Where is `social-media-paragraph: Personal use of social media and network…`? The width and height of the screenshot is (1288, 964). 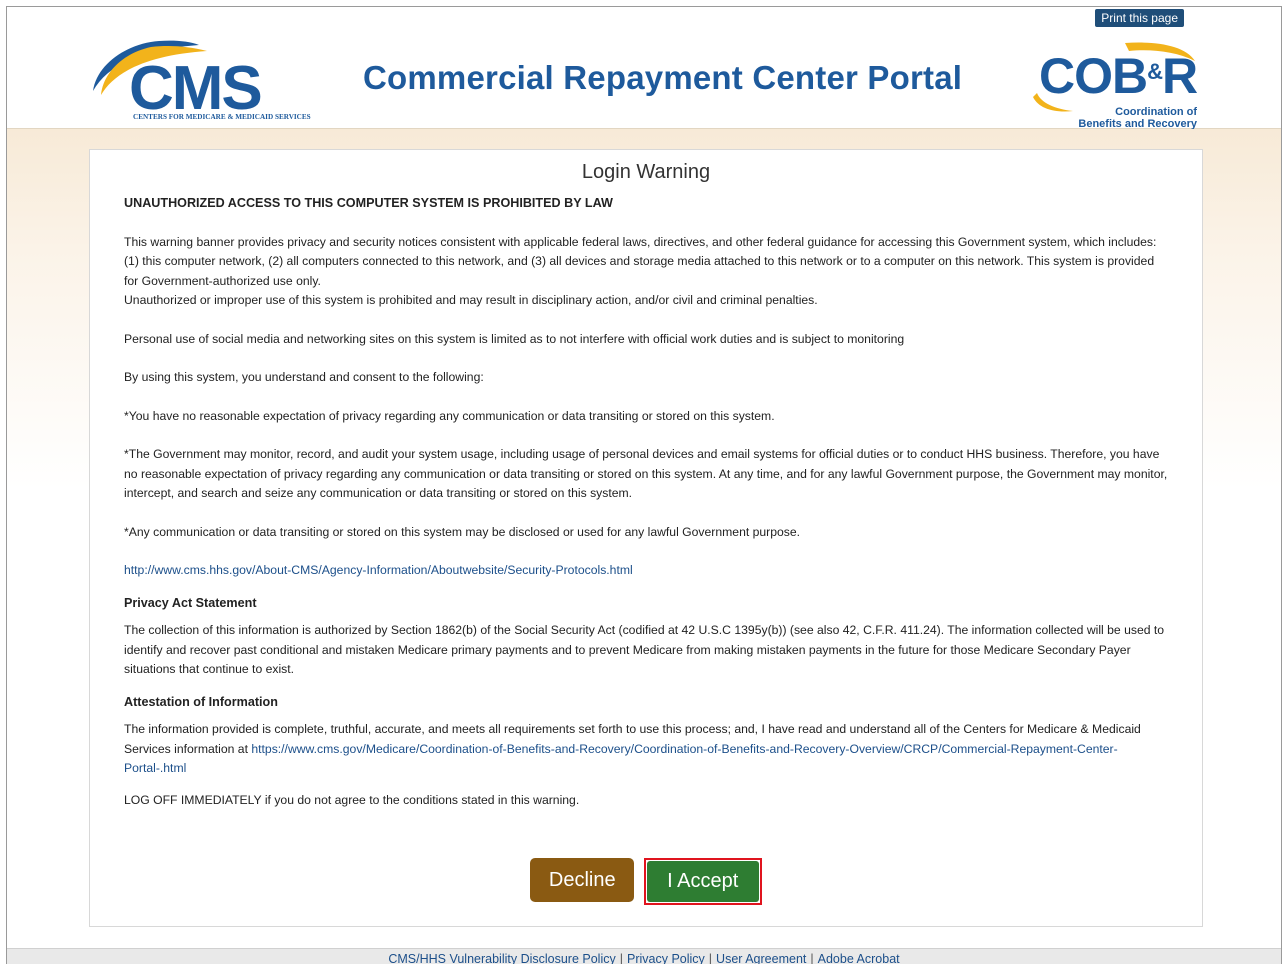
social-media-paragraph: Personal use of social media and network… is located at coordinates (514, 338).